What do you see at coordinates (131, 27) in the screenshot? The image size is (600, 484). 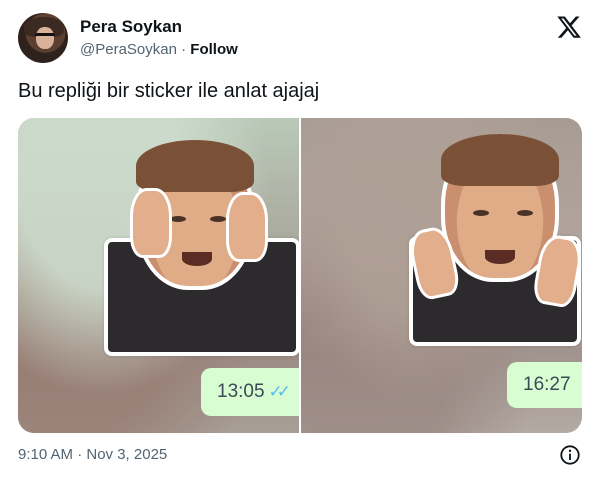 I see `author-name: Pera Soykan` at bounding box center [131, 27].